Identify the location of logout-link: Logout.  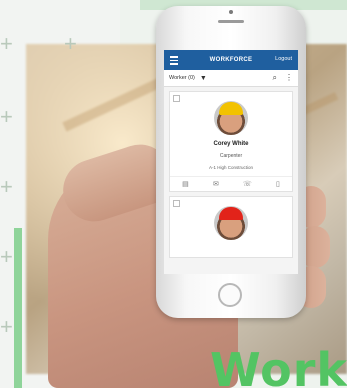
(283, 59).